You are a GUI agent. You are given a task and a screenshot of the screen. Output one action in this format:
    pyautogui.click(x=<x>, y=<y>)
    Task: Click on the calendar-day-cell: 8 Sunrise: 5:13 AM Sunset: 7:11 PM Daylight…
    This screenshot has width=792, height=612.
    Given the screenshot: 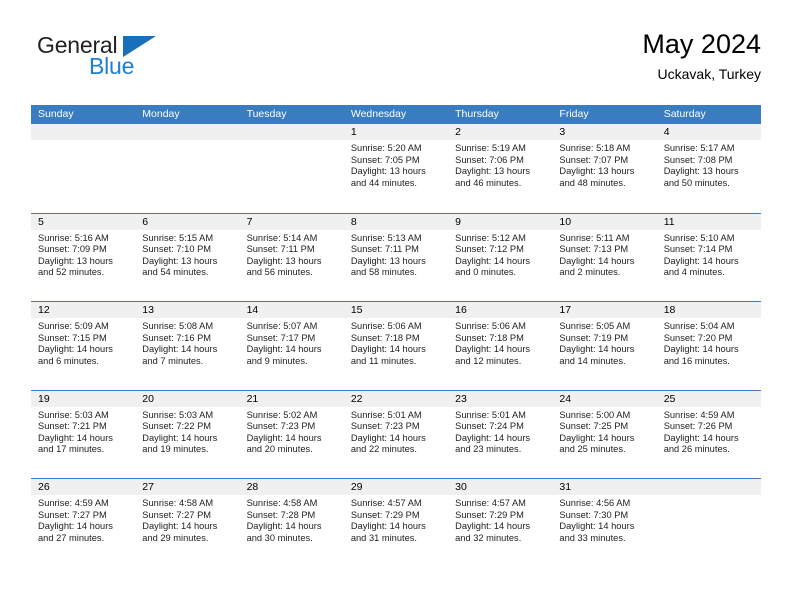 What is the action you would take?
    pyautogui.click(x=396, y=257)
    